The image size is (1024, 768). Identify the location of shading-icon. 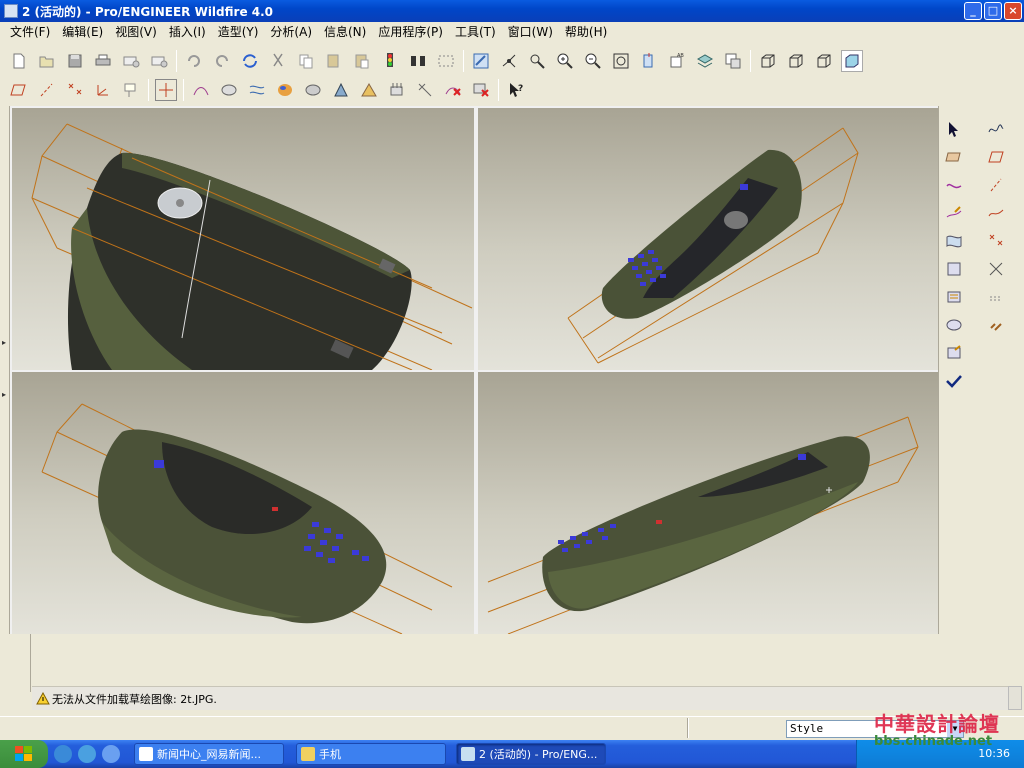
(852, 61).